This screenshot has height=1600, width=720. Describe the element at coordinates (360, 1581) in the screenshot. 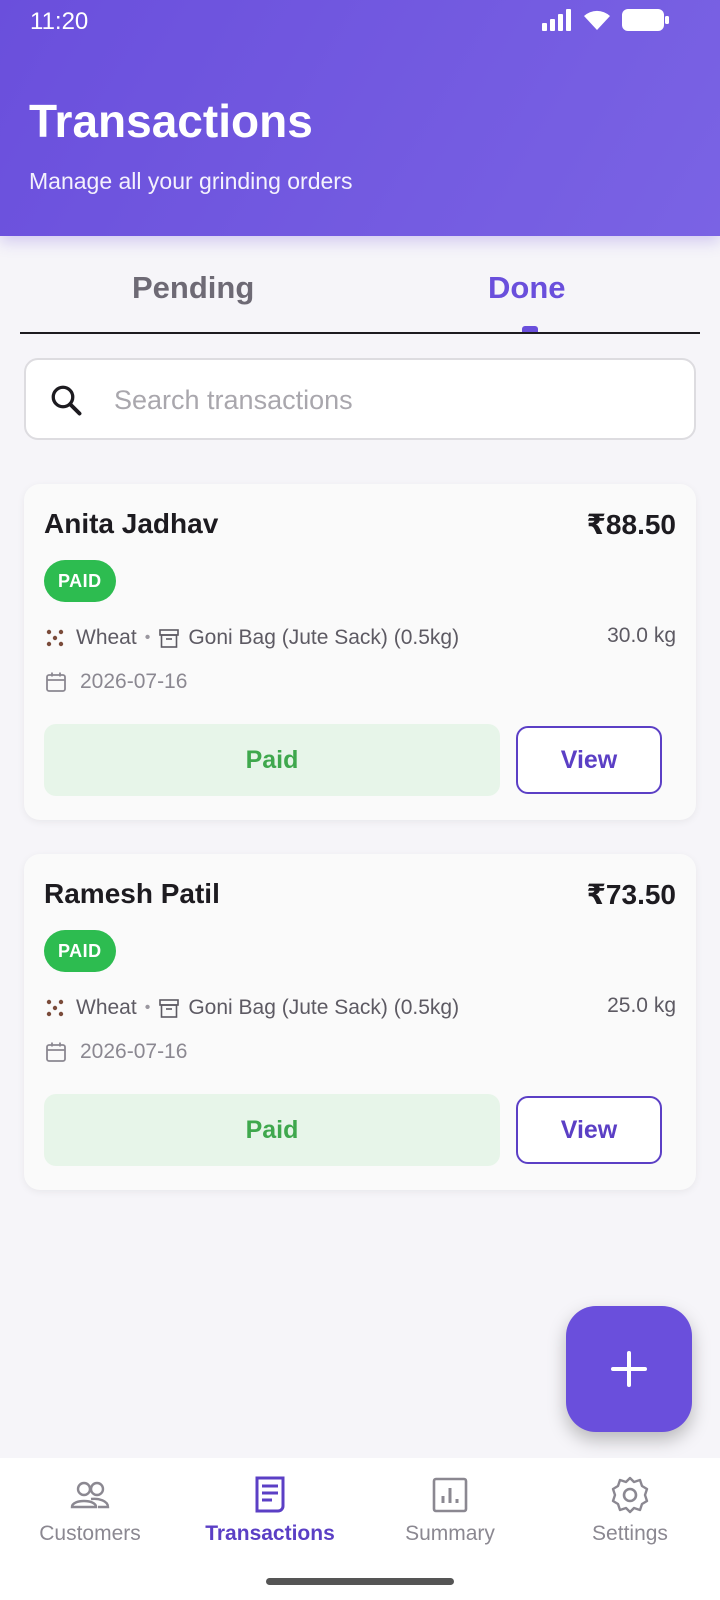

I see `home-indicator` at that location.